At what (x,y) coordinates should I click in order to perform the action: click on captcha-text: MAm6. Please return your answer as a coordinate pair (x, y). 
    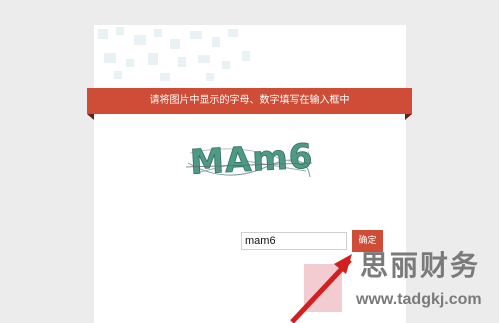
    Looking at the image, I should click on (250, 160).